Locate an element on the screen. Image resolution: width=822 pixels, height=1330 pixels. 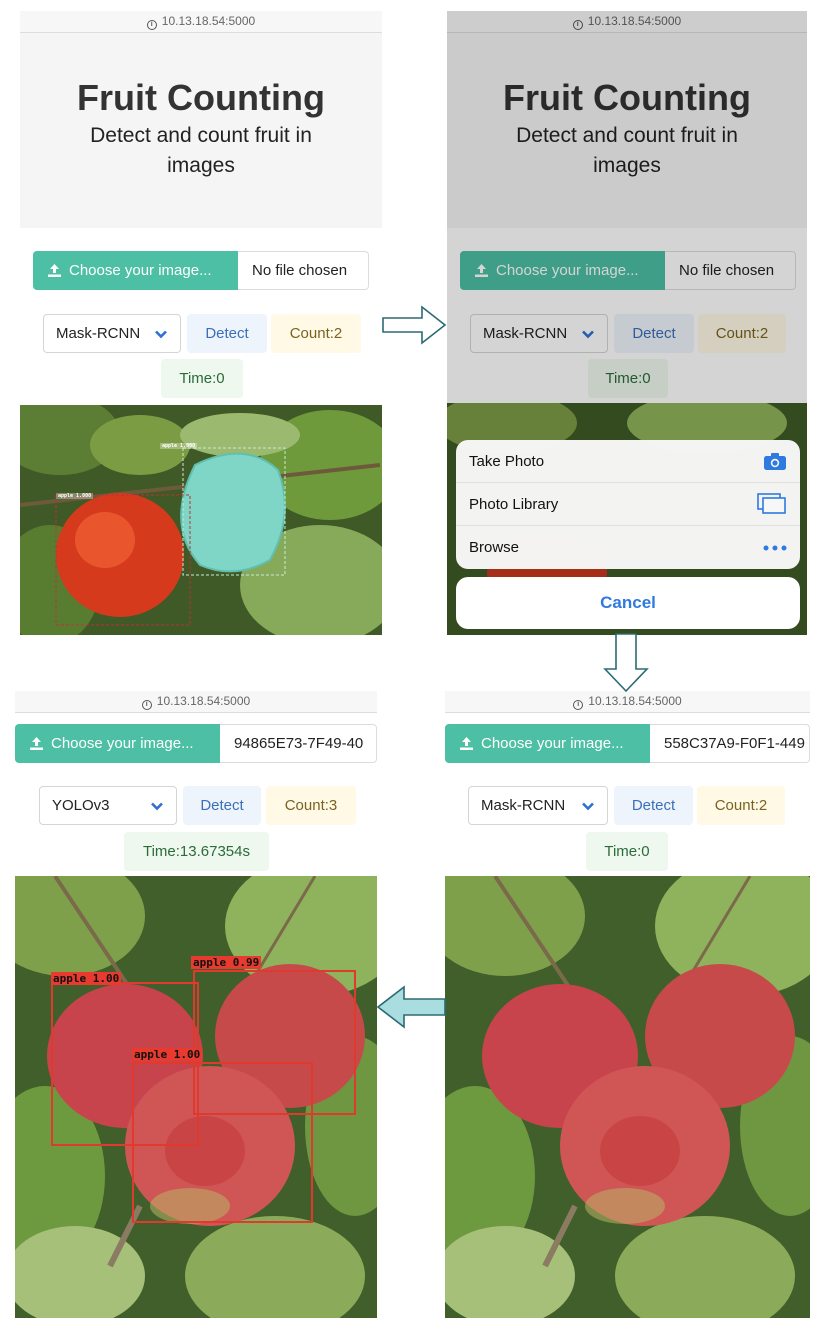
time-badge: Time:13.67354s is located at coordinates (196, 851).